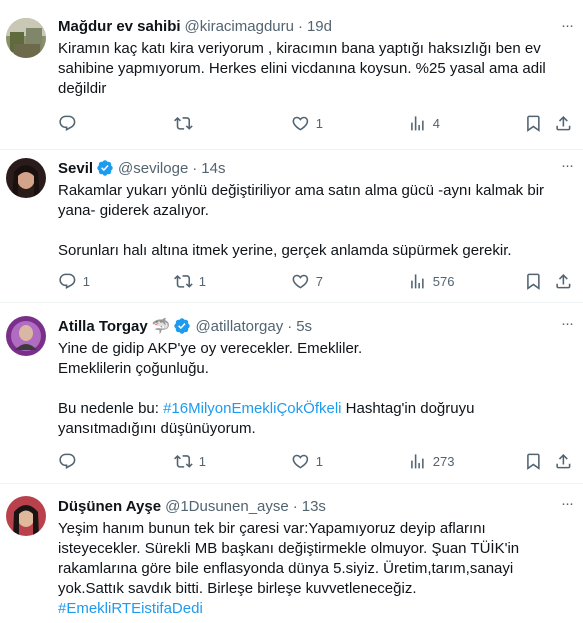  I want to click on views-count: 576, so click(443, 281).